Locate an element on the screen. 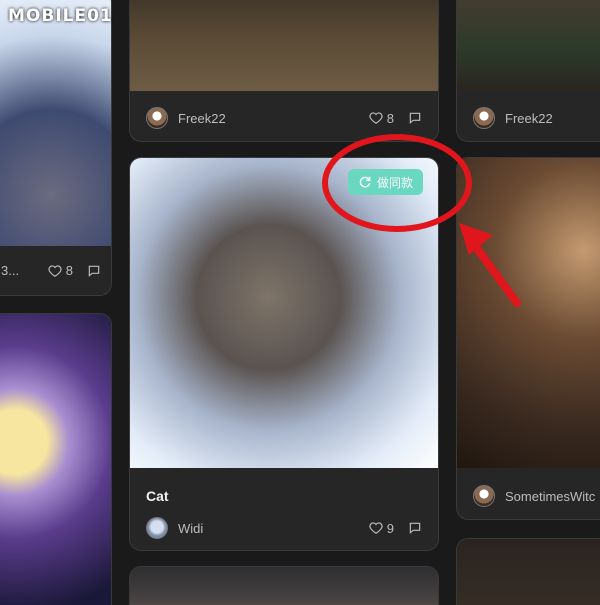  card-meta: 3... 8 is located at coordinates (51, 270).